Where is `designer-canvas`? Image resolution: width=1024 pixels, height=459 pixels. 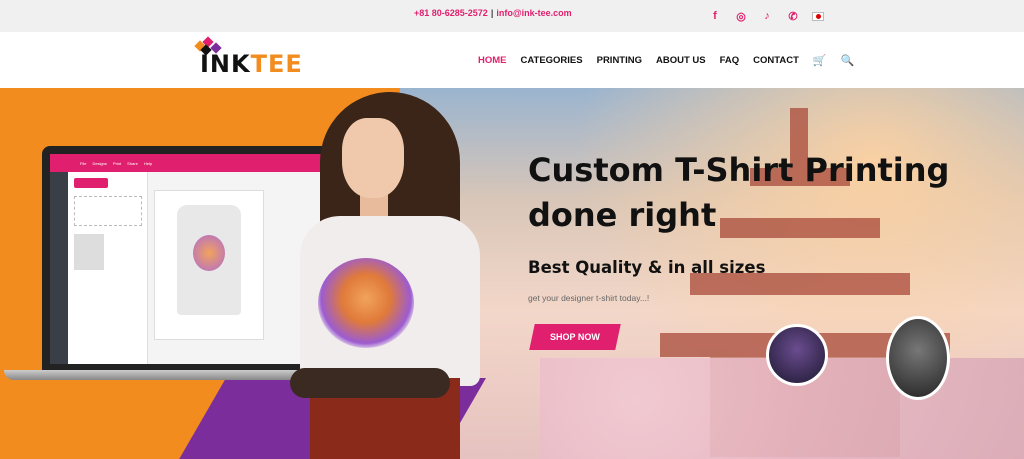 designer-canvas is located at coordinates (209, 265).